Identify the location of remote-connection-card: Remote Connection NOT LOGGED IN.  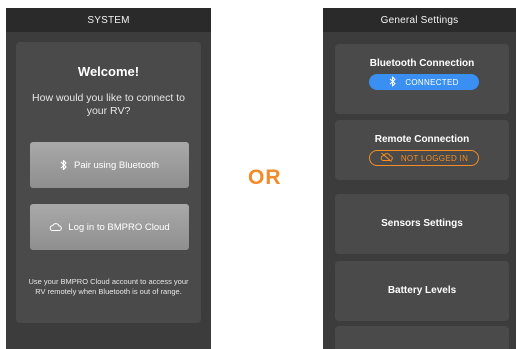
(422, 150).